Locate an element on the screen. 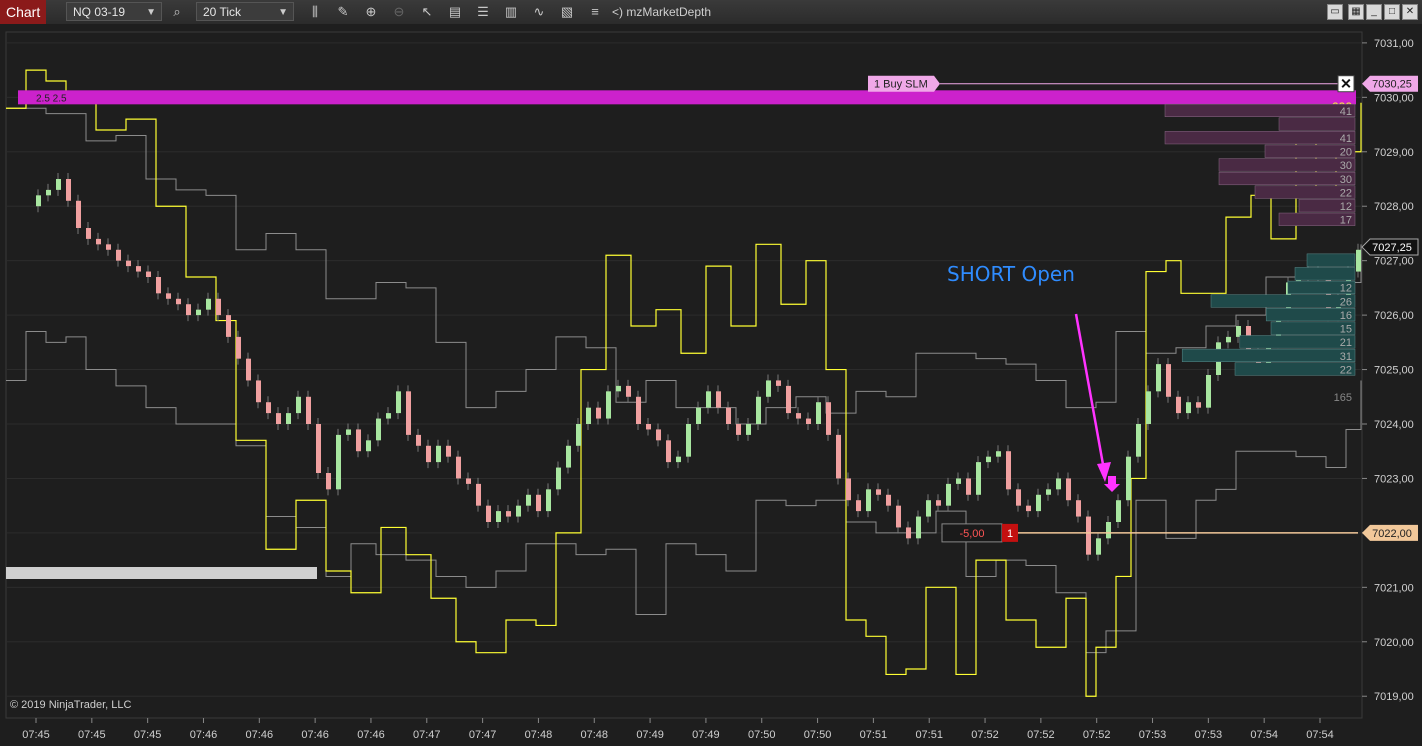 The image size is (1422, 746). pointer-icon: ↖ is located at coordinates (427, 12).